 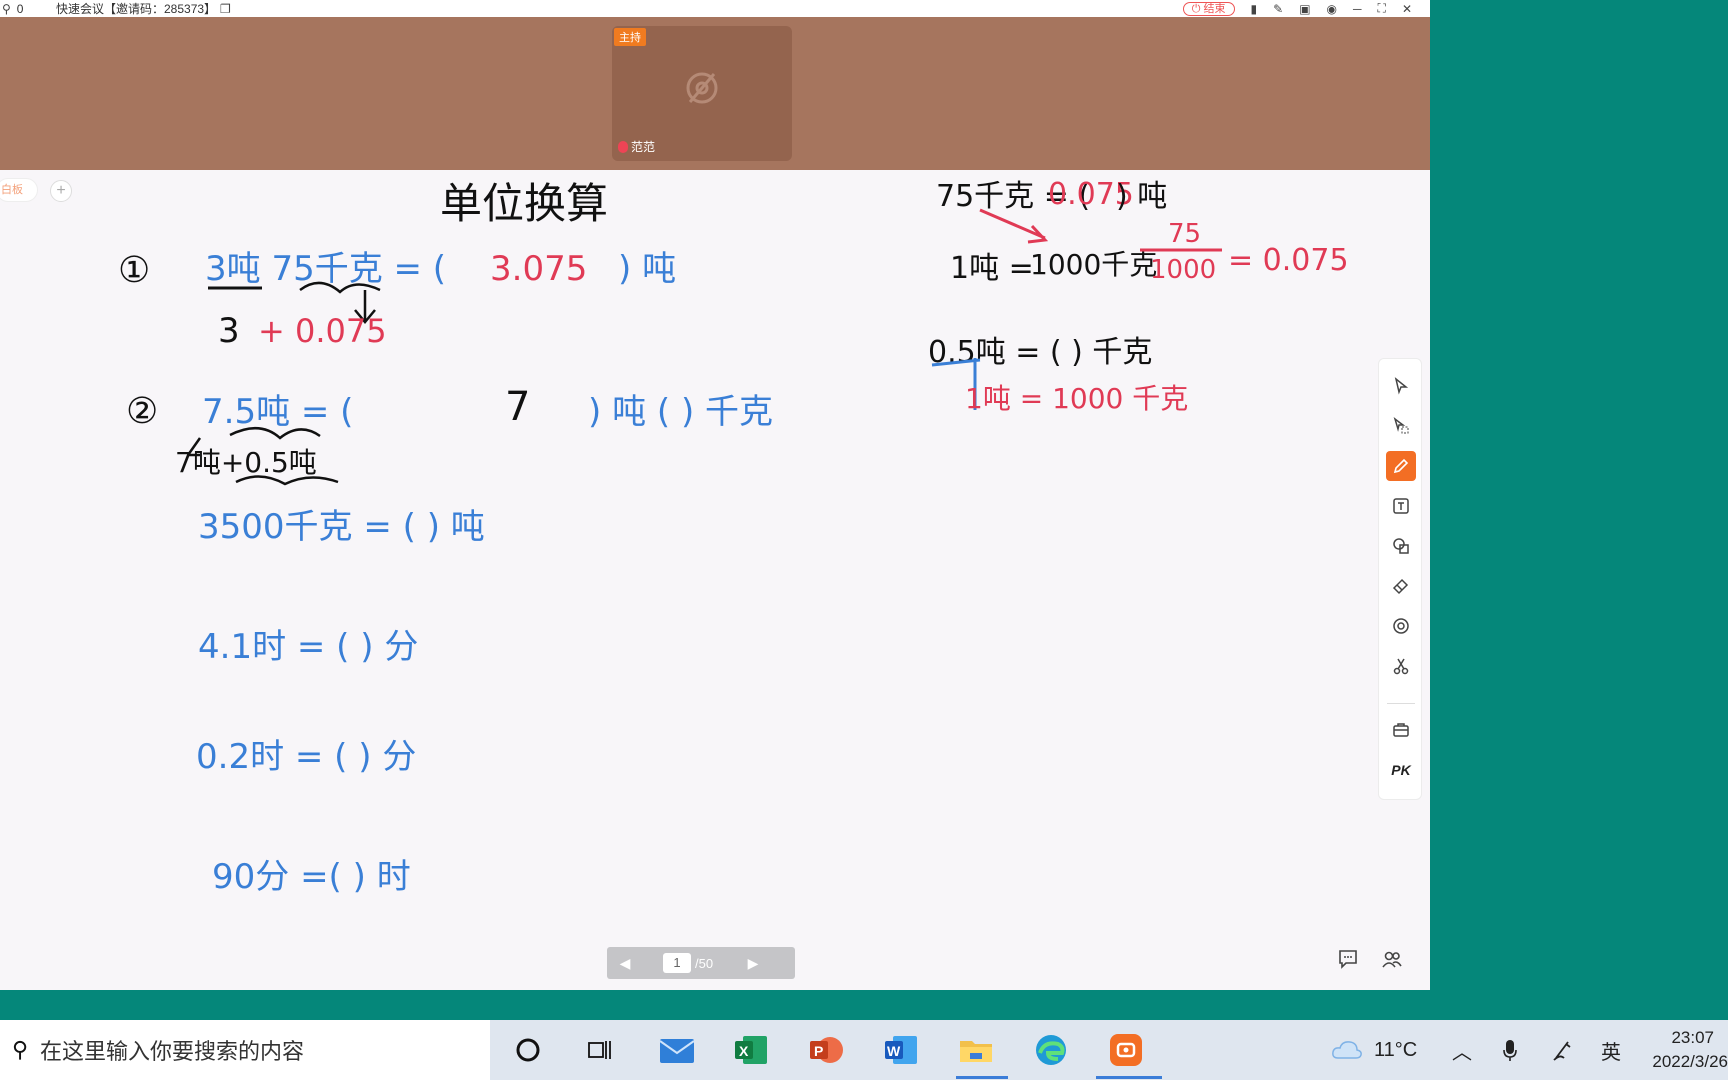 I want to click on explorer-active-indicator, so click(x=982, y=1077).